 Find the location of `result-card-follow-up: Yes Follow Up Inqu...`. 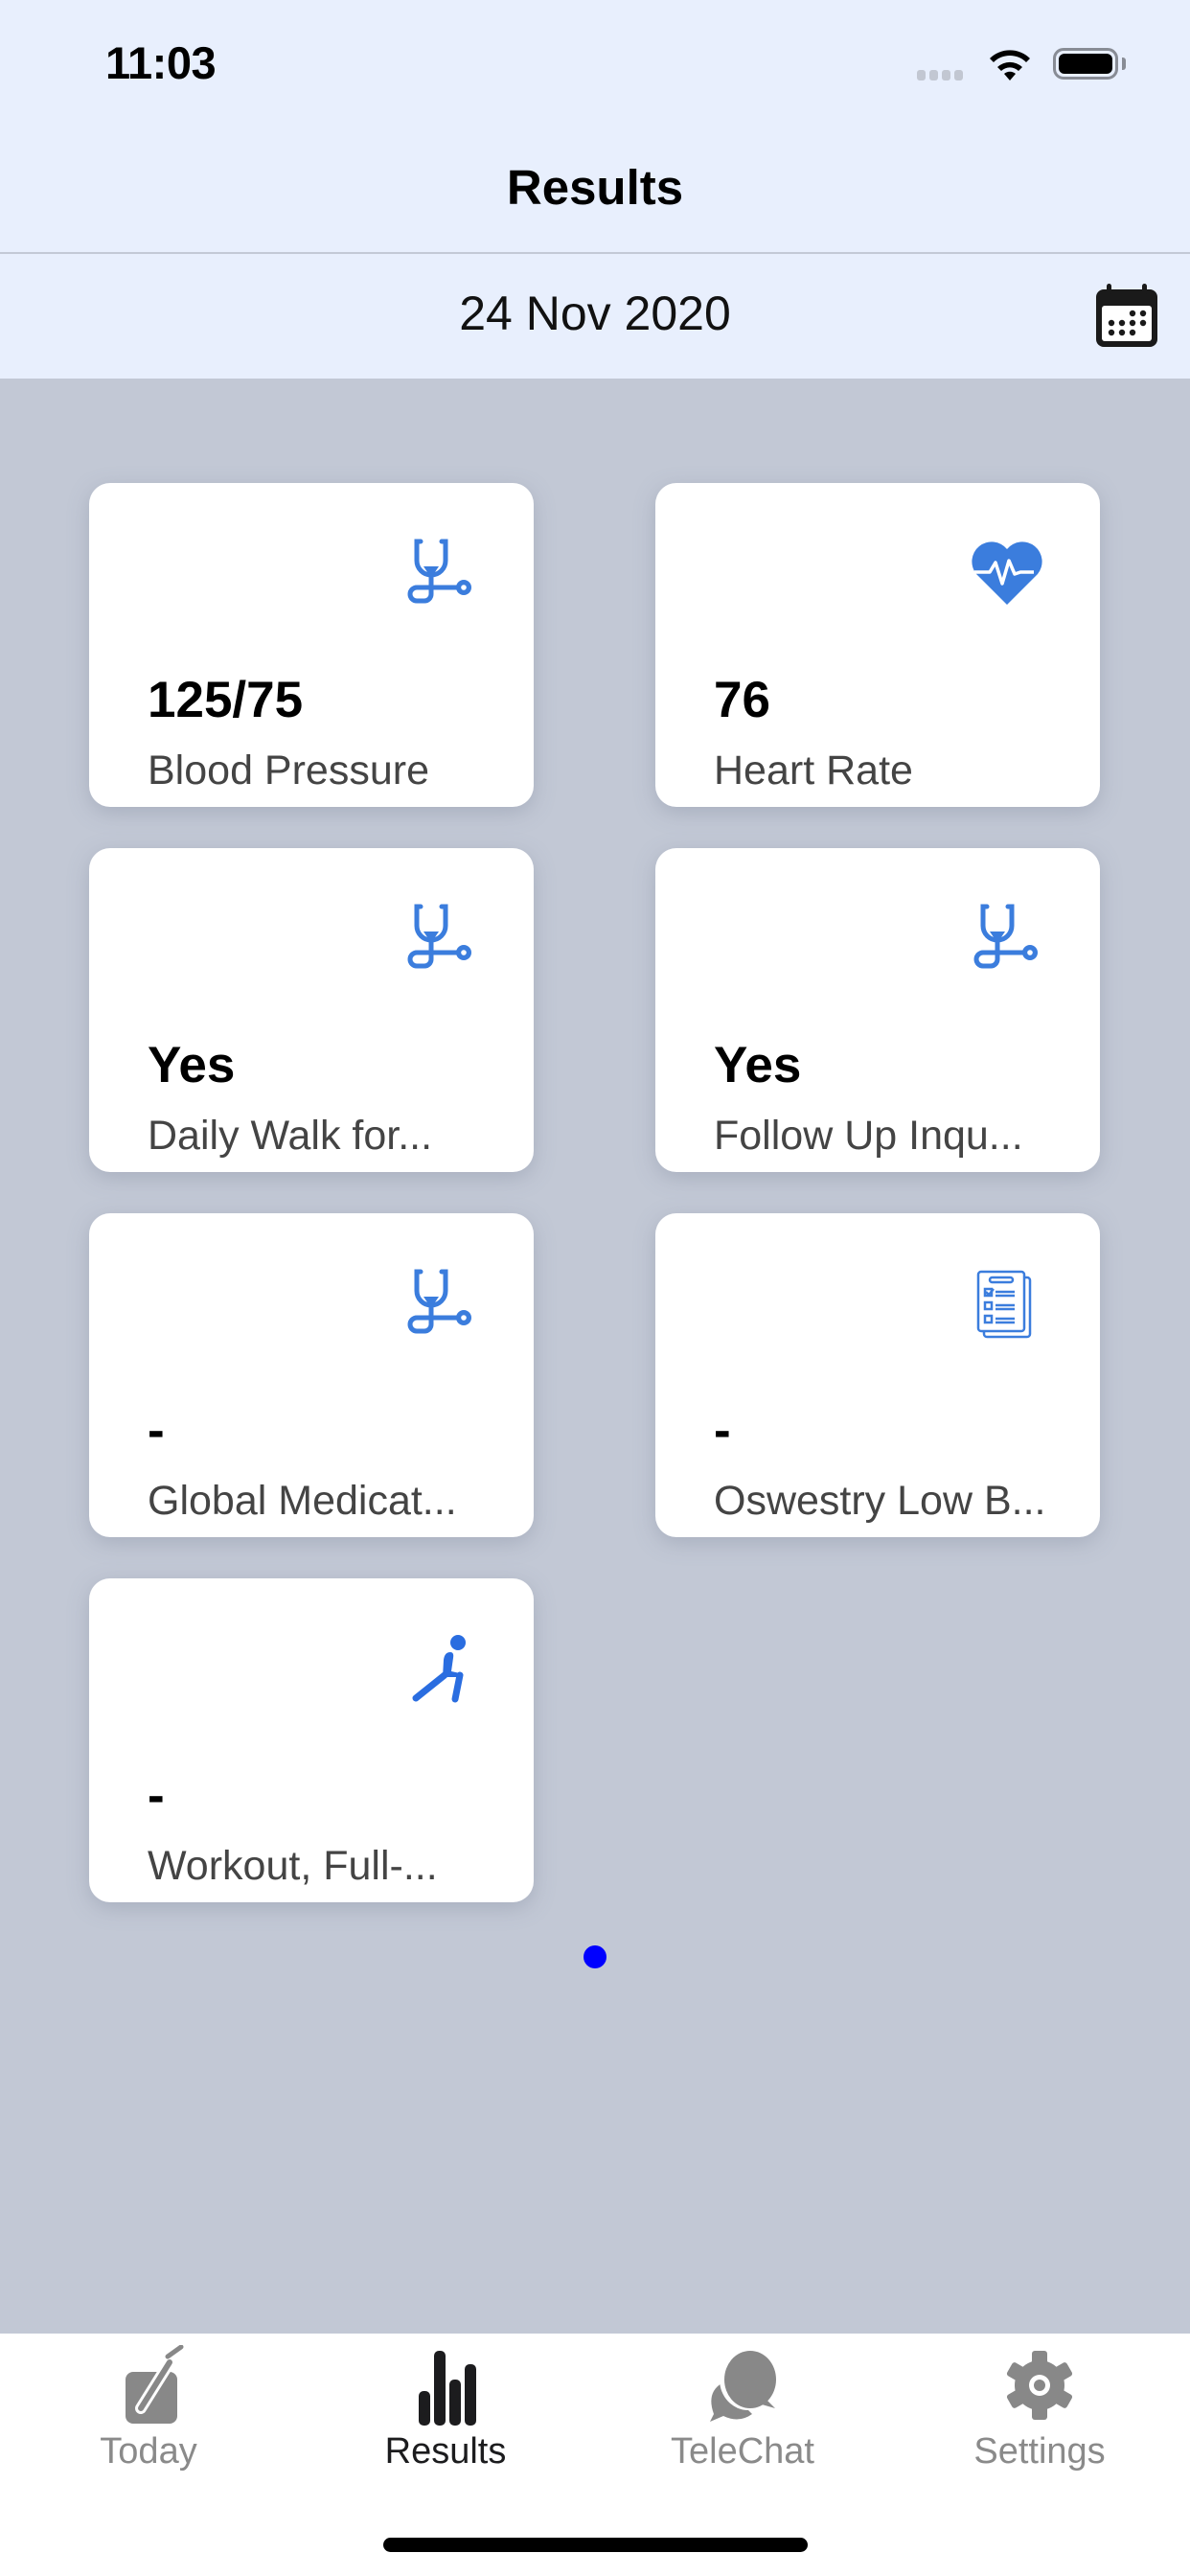

result-card-follow-up: Yes Follow Up Inqu... is located at coordinates (878, 1010).